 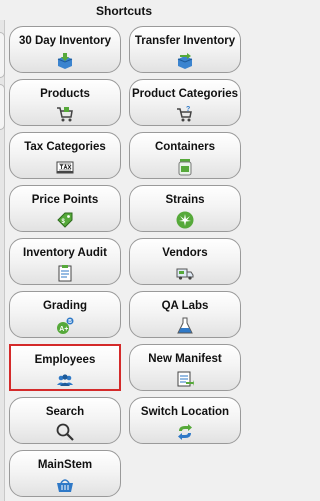 What do you see at coordinates (185, 253) in the screenshot?
I see `button-label: Vendors` at bounding box center [185, 253].